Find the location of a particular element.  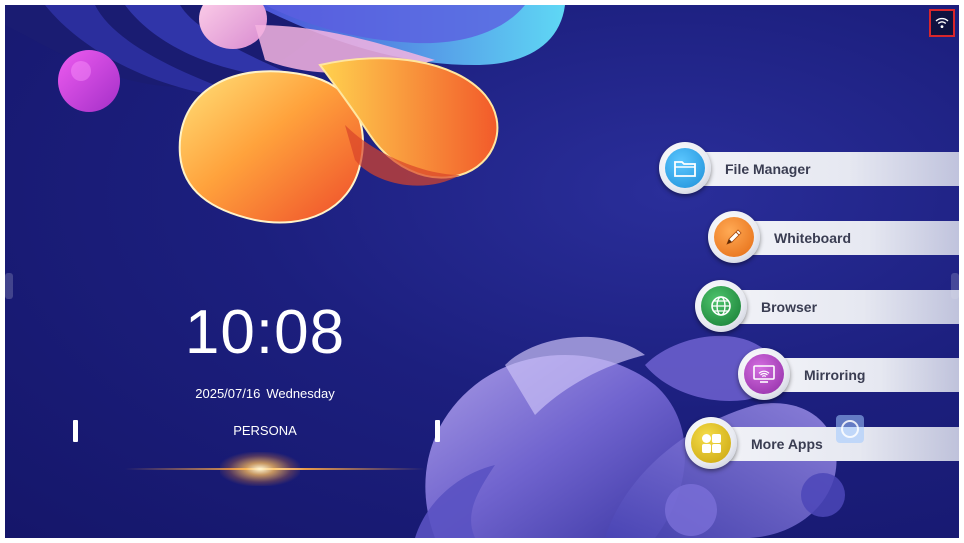

screen-cast-icon is located at coordinates (764, 374).